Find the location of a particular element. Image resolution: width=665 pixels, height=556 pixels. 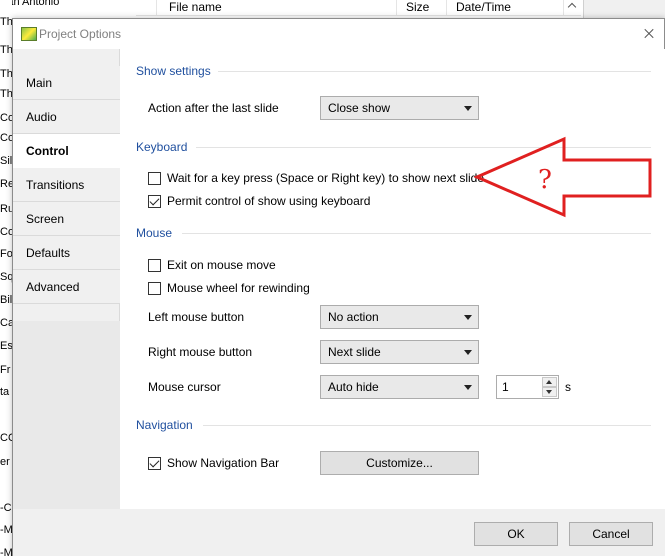

wait-key-press-checkbox is located at coordinates (154, 178).